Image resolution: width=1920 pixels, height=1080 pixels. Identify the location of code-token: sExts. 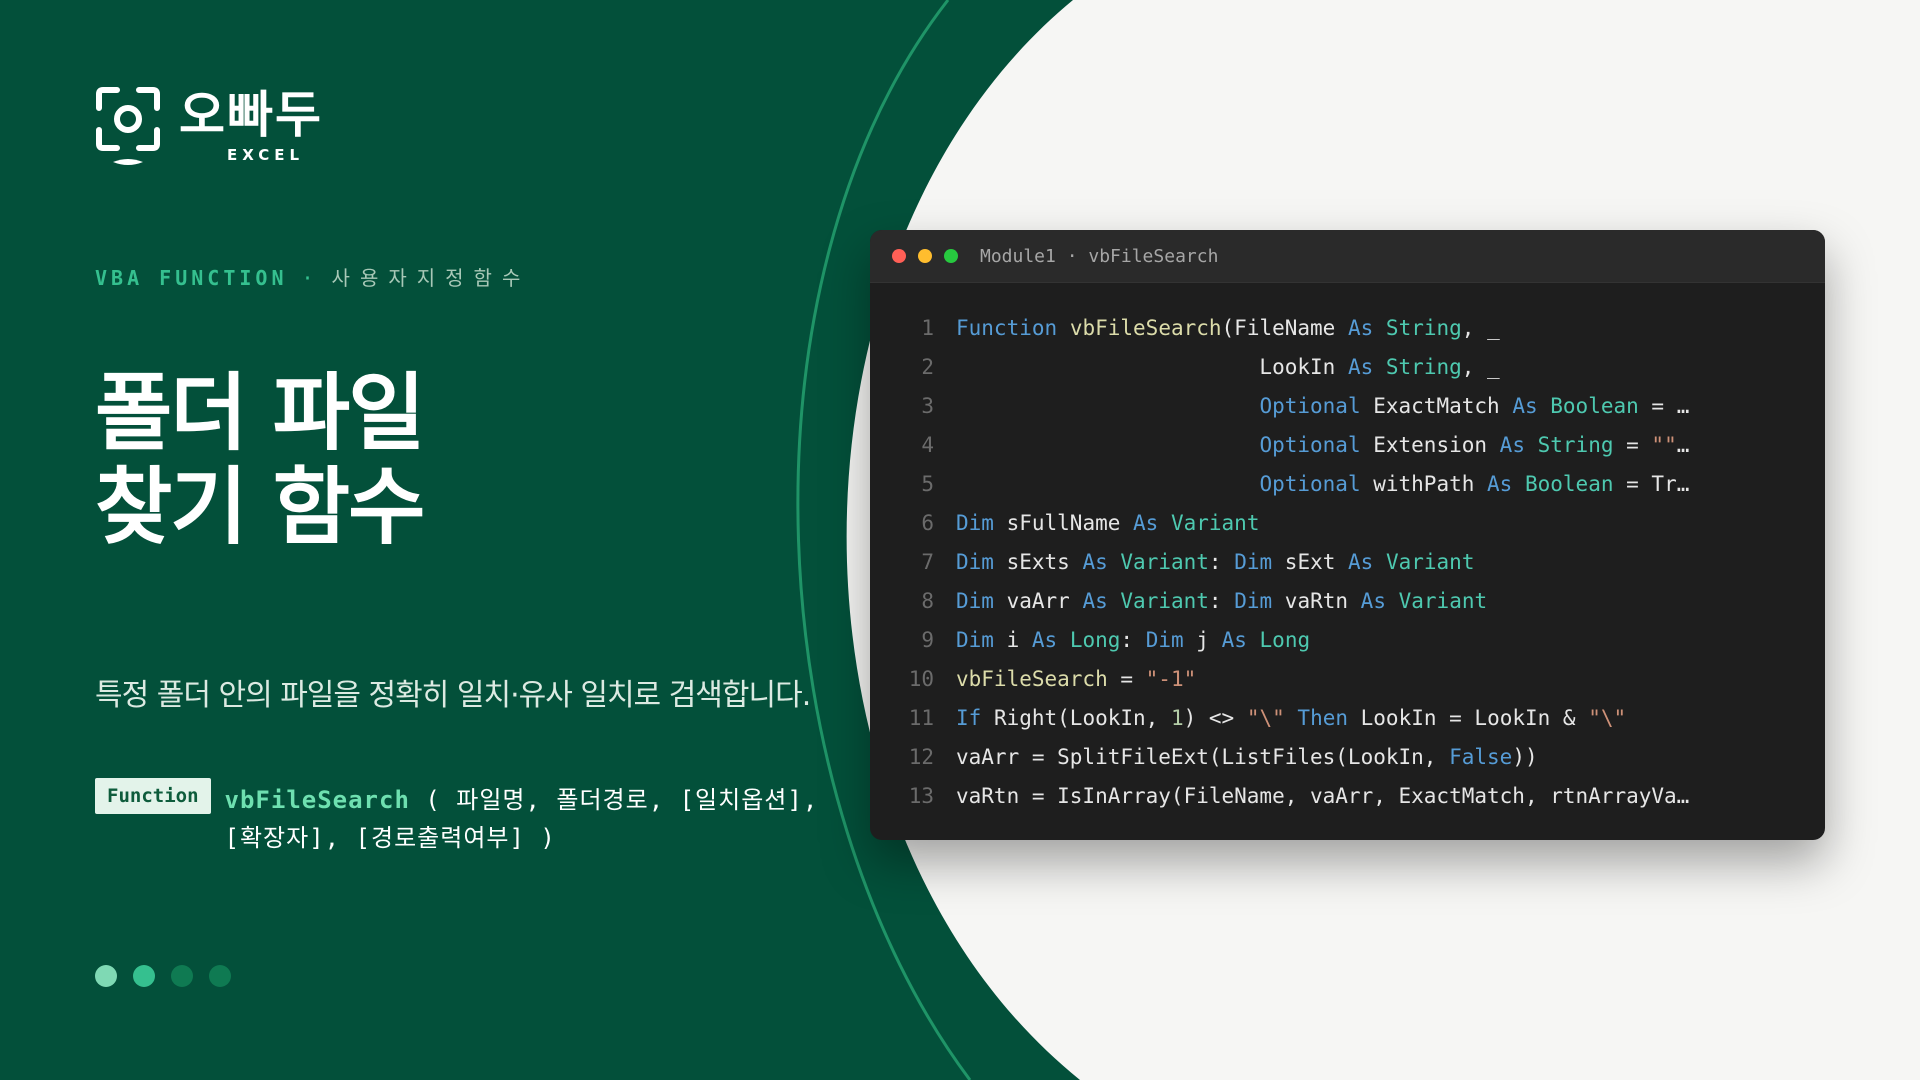
(1038, 562).